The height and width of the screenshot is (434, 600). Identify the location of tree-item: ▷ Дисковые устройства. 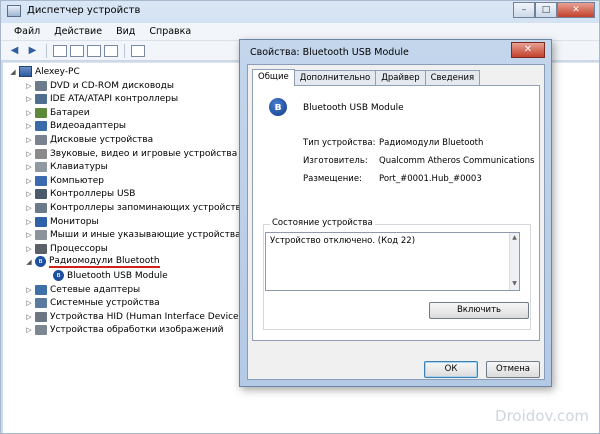
(89, 139).